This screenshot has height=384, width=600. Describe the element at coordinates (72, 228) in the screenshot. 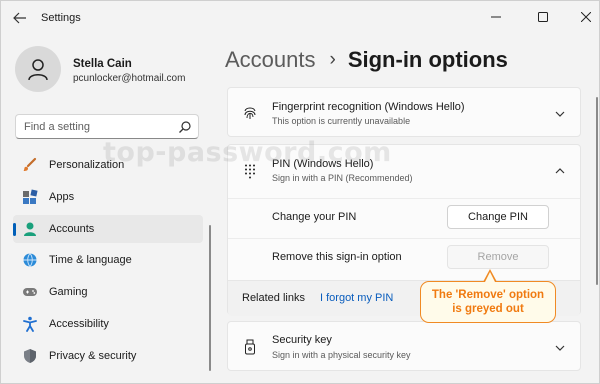

I see `sidebar-item-label: Accounts` at that location.